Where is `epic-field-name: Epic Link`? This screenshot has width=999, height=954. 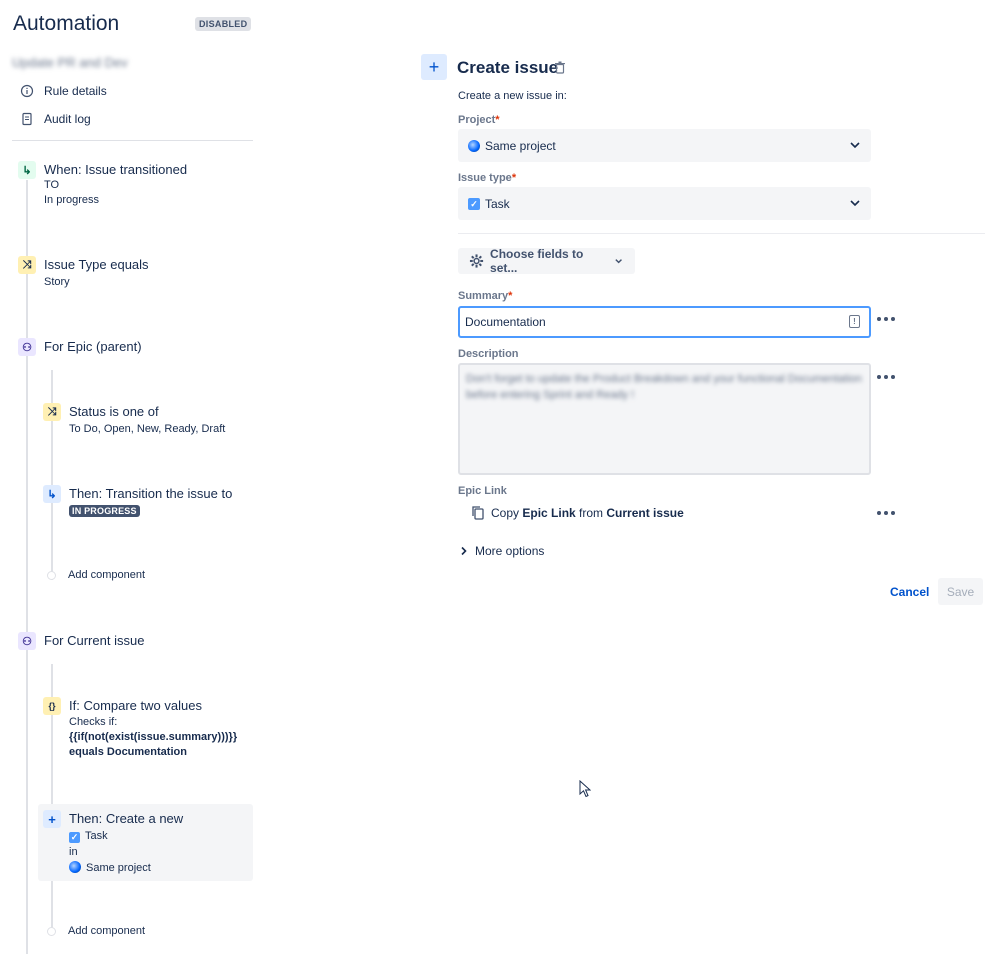 epic-field-name: Epic Link is located at coordinates (549, 512).